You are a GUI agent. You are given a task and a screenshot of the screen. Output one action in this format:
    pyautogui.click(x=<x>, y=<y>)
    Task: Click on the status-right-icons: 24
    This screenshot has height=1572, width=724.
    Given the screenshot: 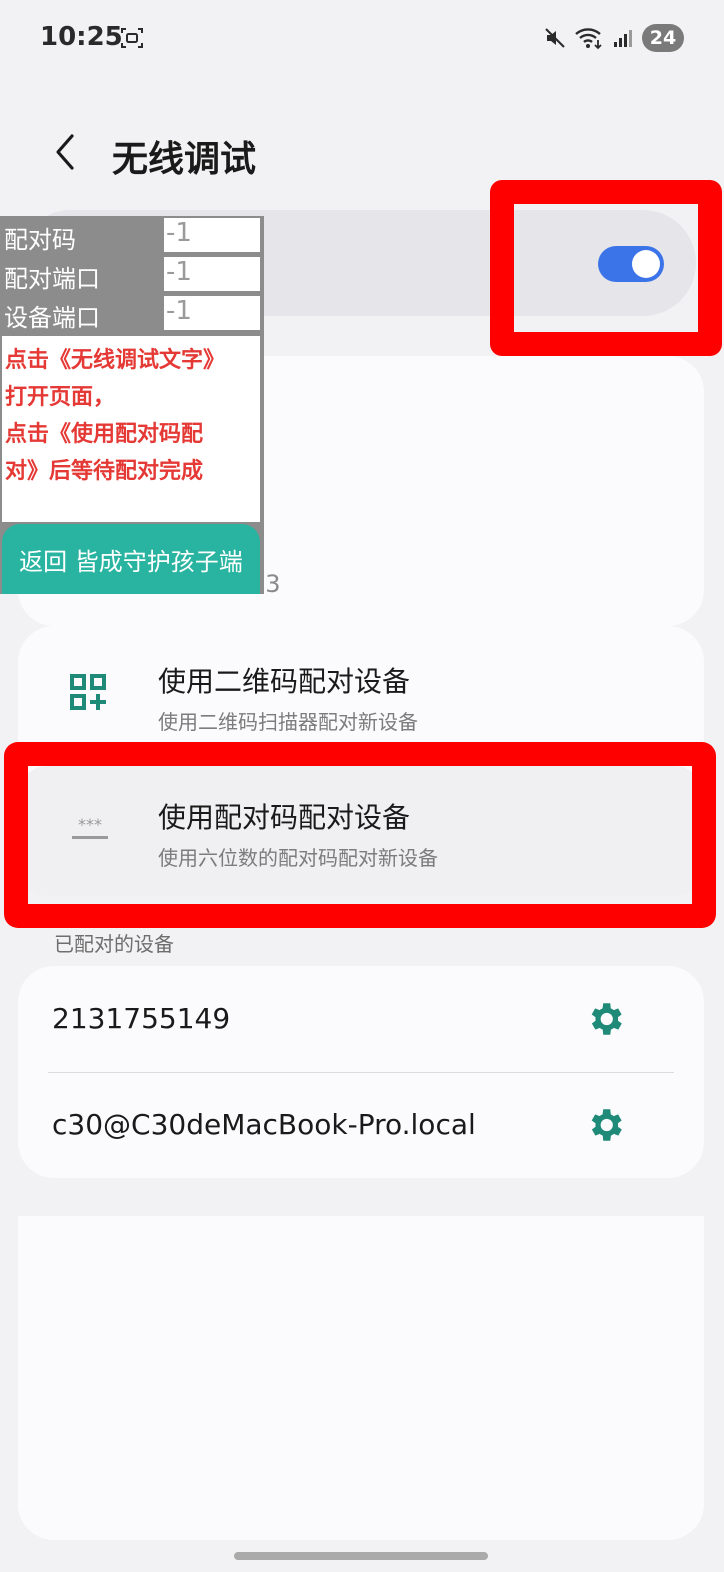 What is the action you would take?
    pyautogui.click(x=614, y=38)
    